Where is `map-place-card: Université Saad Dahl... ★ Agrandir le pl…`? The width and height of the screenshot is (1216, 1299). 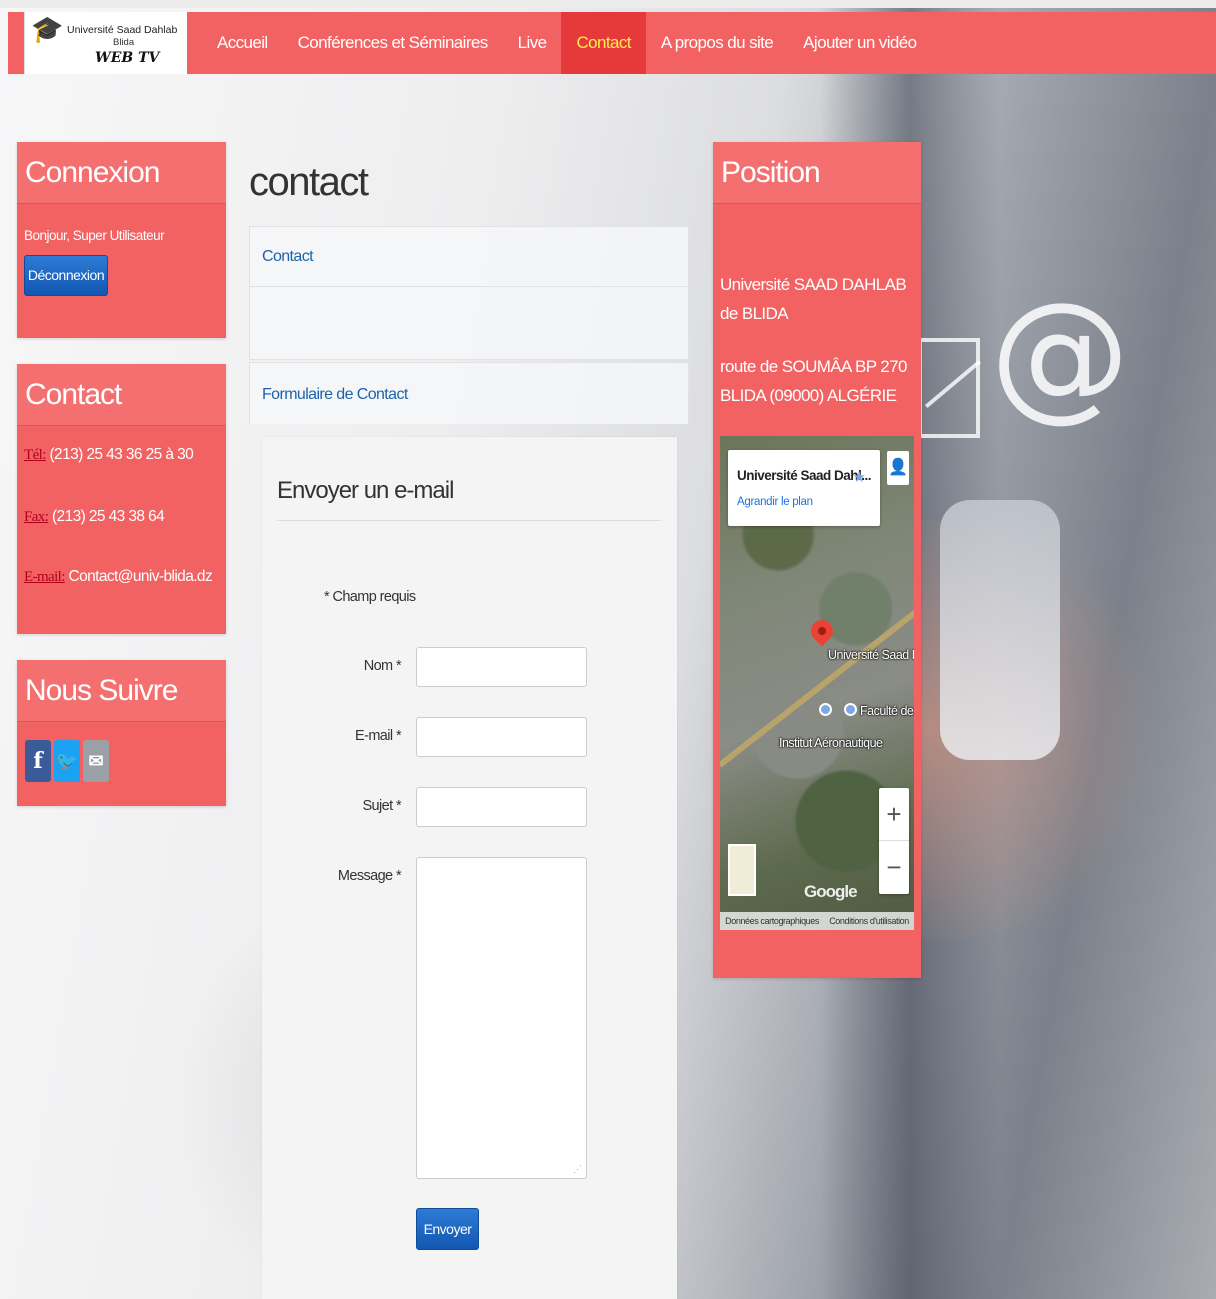
map-place-card: Université Saad Dahl... ★ Agrandir le pl… is located at coordinates (804, 488).